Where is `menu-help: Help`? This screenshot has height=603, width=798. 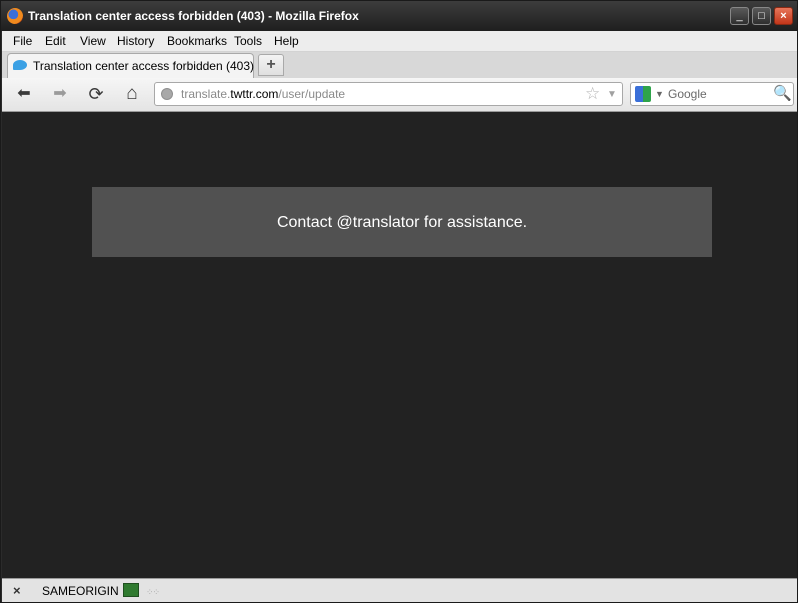 menu-help: Help is located at coordinates (286, 41).